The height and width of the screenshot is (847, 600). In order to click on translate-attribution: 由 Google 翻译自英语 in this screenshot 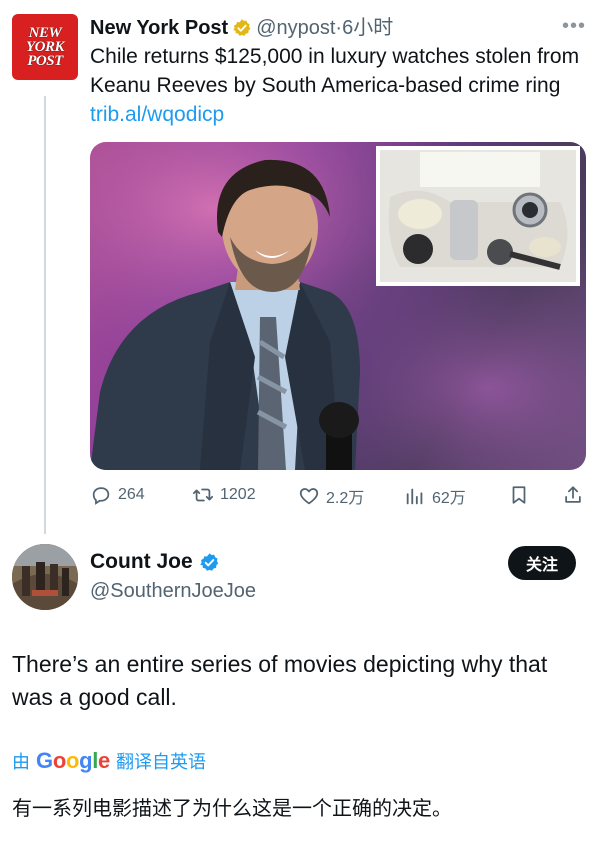, I will do `click(109, 761)`.